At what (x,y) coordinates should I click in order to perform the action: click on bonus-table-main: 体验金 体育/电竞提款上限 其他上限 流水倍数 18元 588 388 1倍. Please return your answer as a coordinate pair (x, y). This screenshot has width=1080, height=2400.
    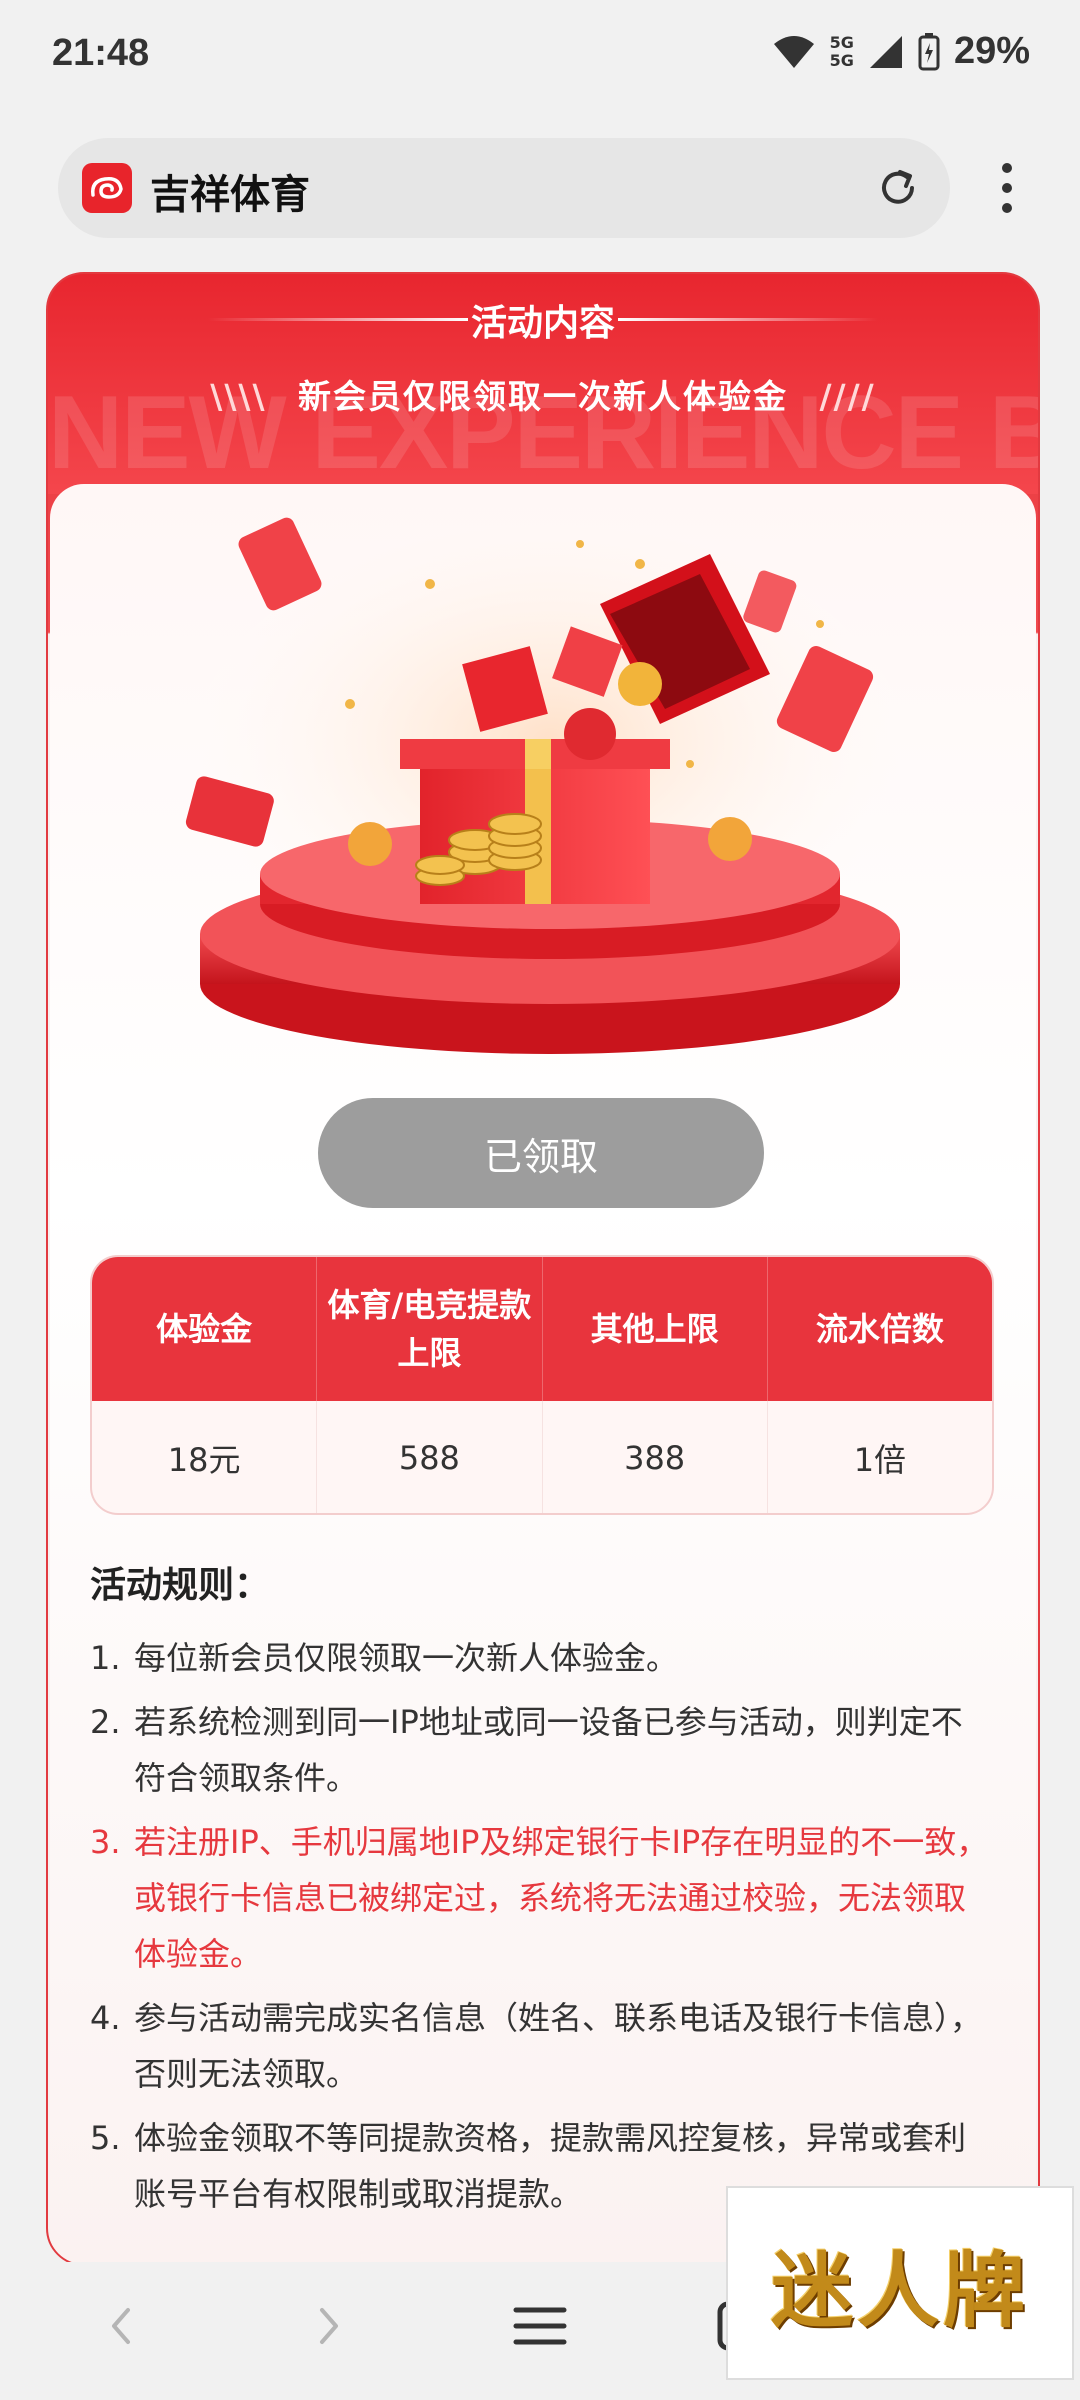
    Looking at the image, I should click on (542, 1385).